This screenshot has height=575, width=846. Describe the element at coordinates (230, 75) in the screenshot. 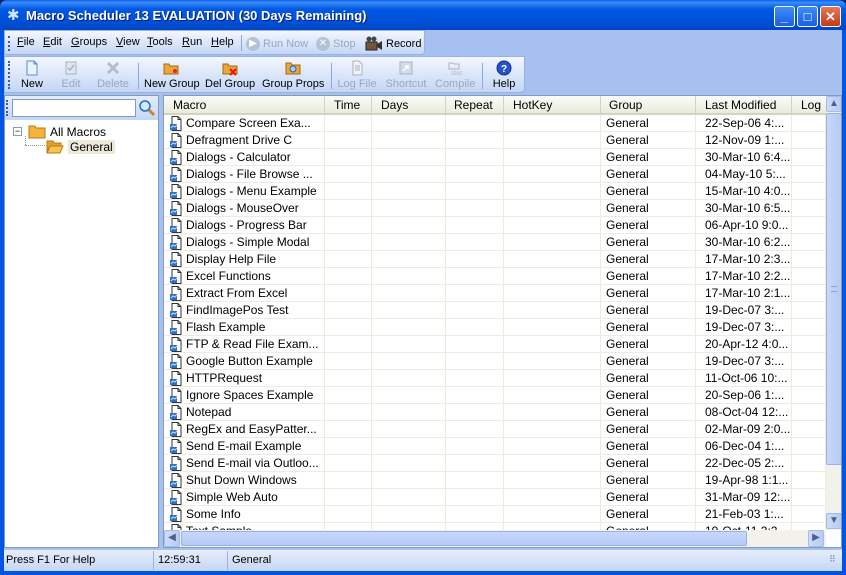

I see `del-group-button: Del Group` at that location.